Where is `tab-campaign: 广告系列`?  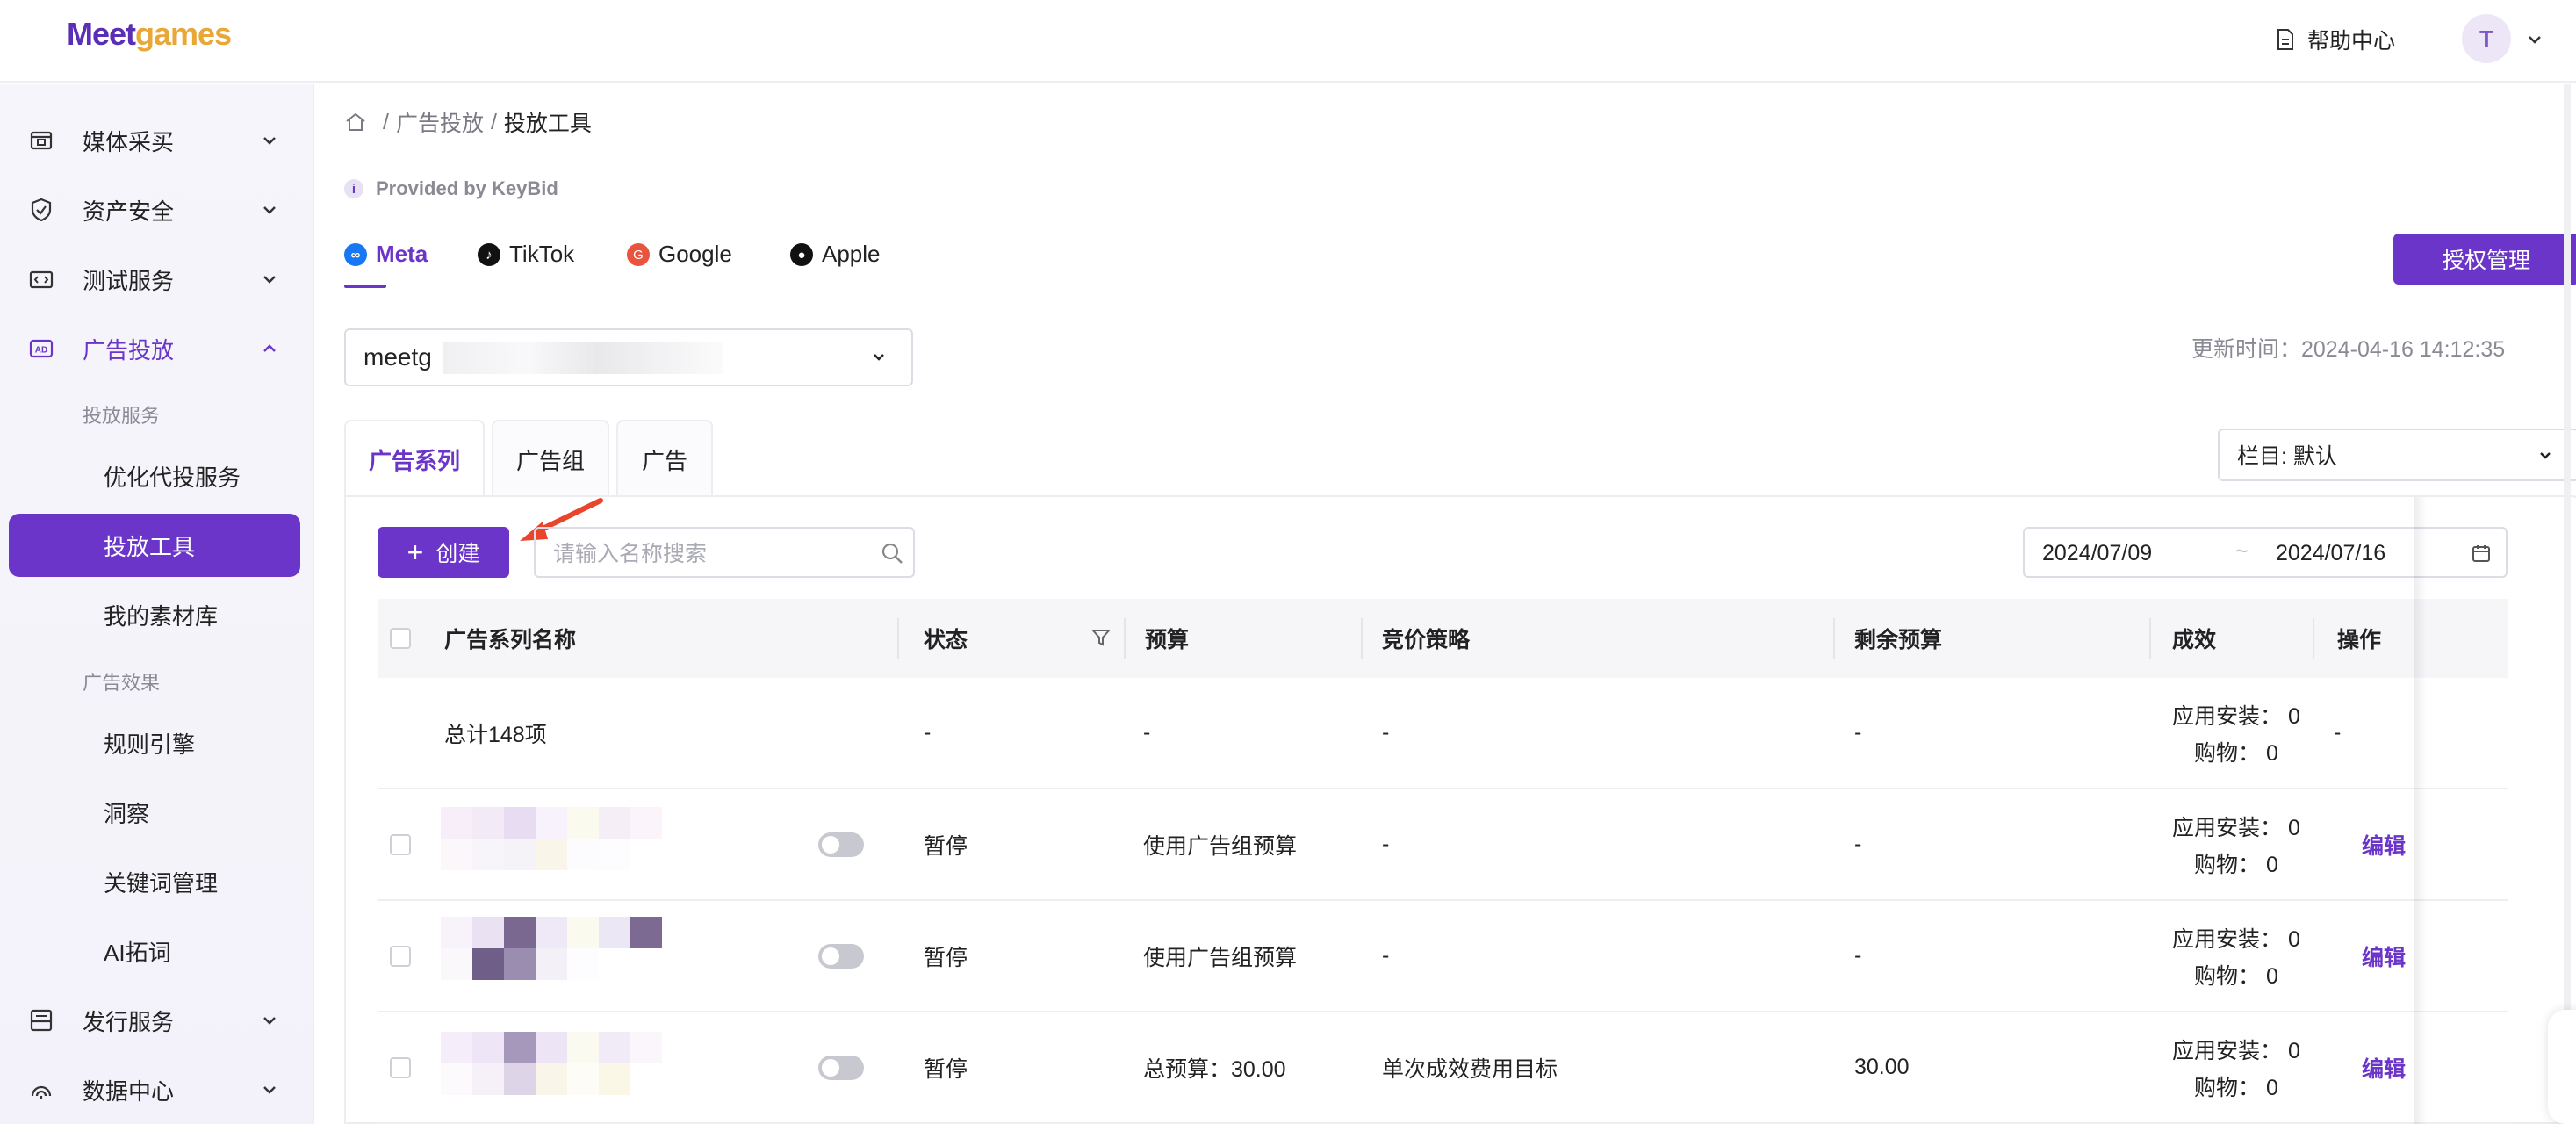 tab-campaign: 广告系列 is located at coordinates (414, 459).